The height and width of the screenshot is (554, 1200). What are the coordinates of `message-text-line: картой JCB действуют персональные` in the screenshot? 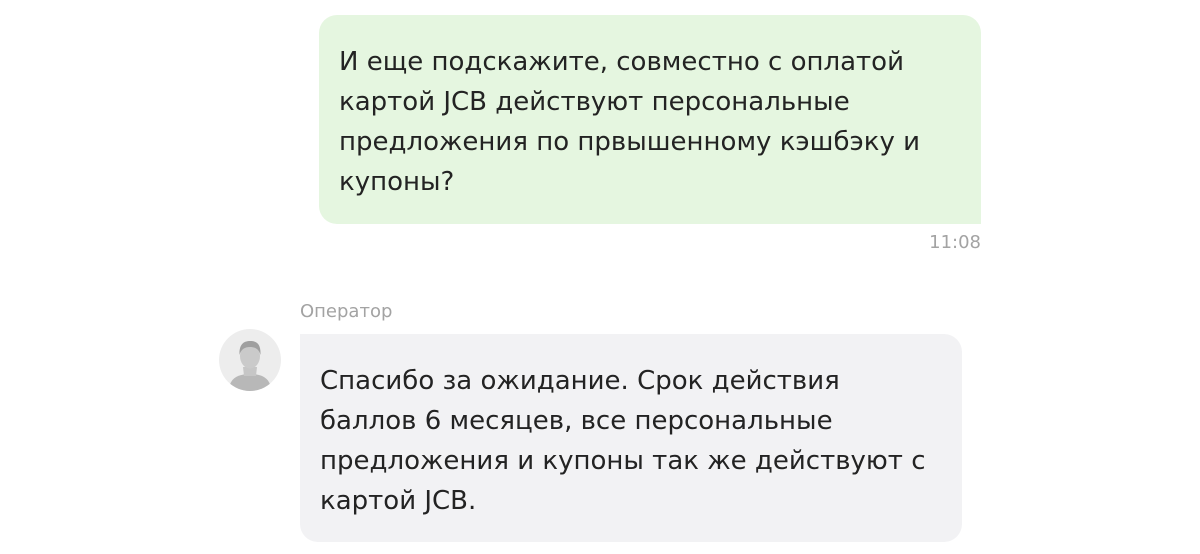 It's located at (594, 102).